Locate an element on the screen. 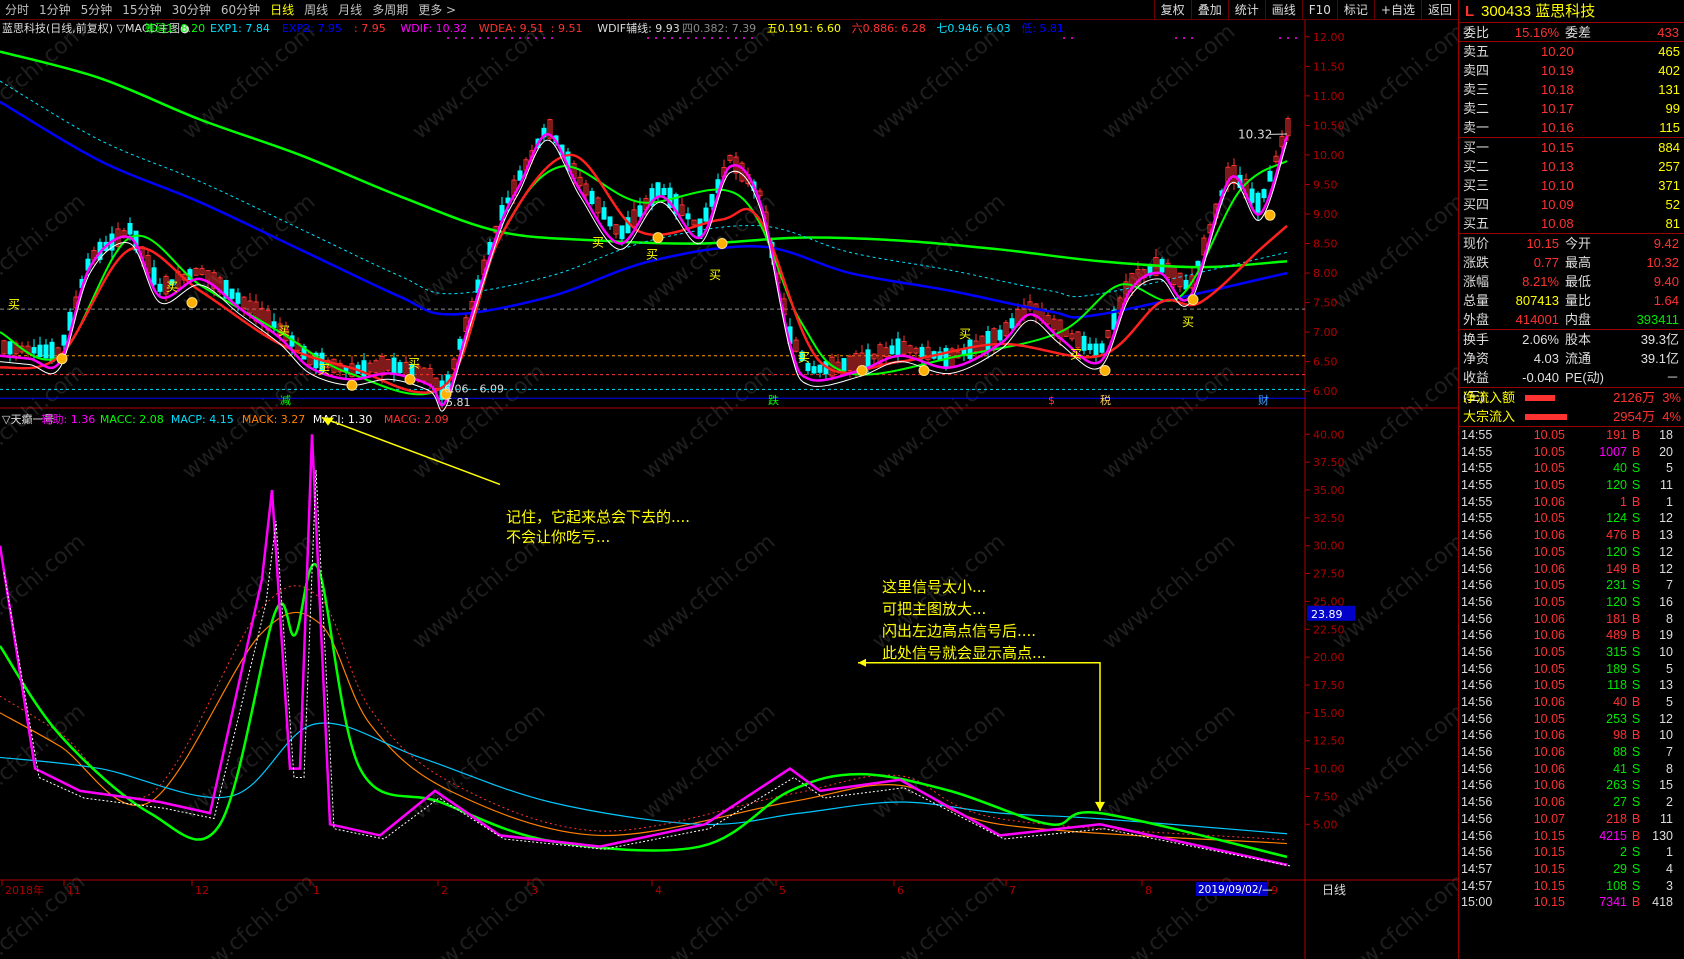 The width and height of the screenshot is (1684, 959). tab-period-7: 周线 is located at coordinates (316, 10).